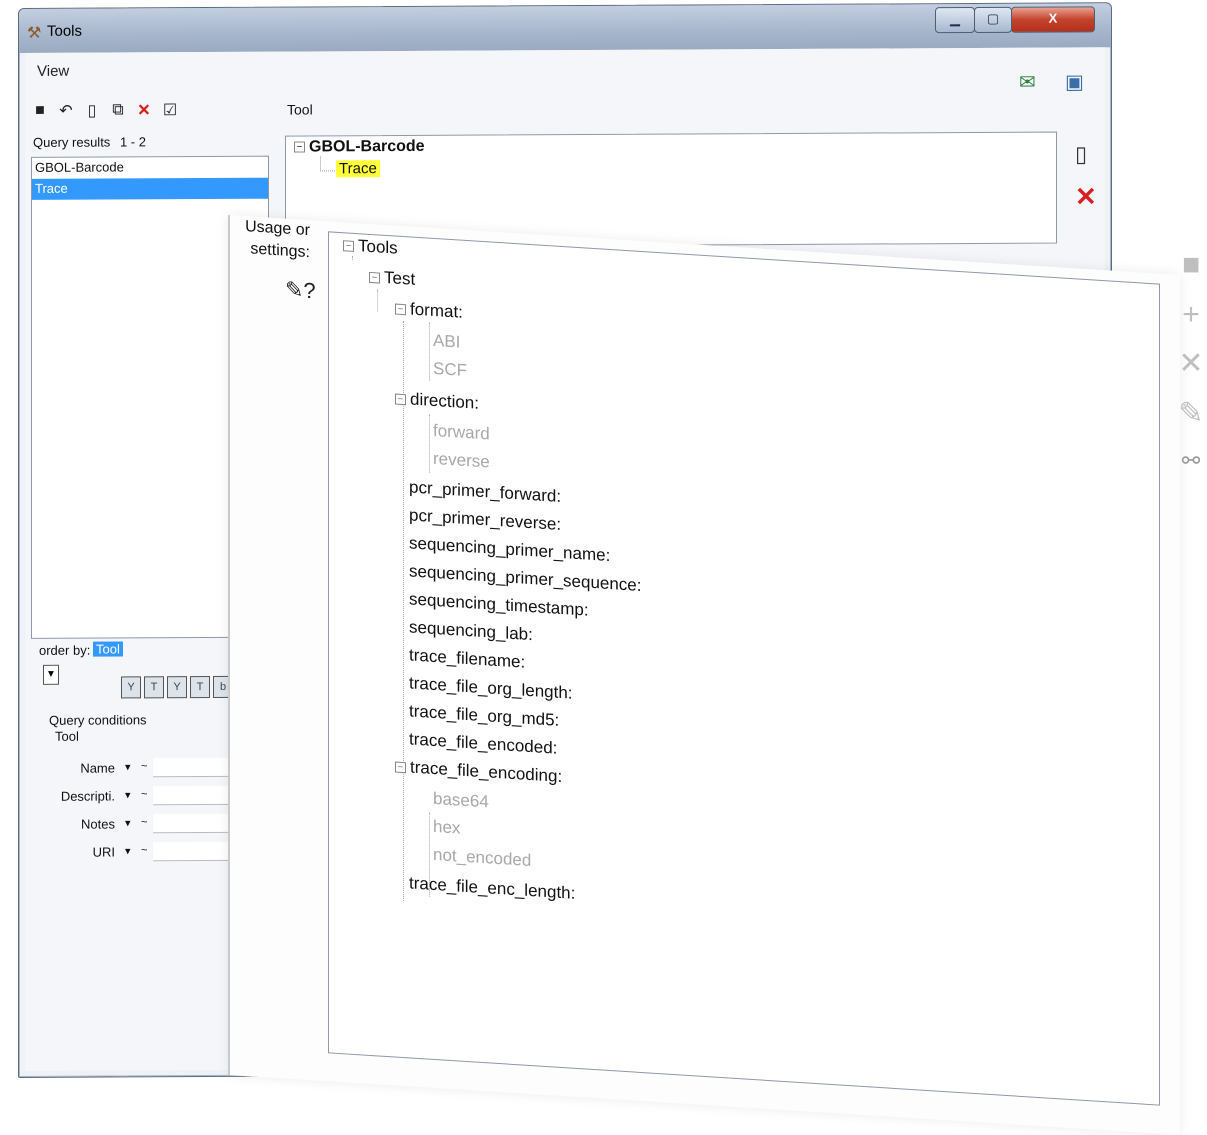  What do you see at coordinates (65, 31) in the screenshot?
I see `window-title: Tools` at bounding box center [65, 31].